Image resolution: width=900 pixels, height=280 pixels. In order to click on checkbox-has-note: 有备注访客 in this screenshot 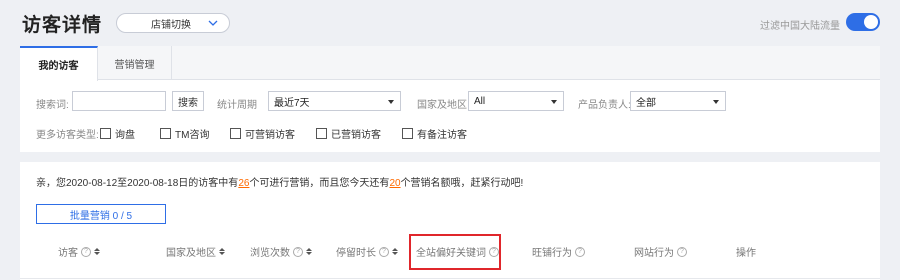, I will do `click(434, 133)`.